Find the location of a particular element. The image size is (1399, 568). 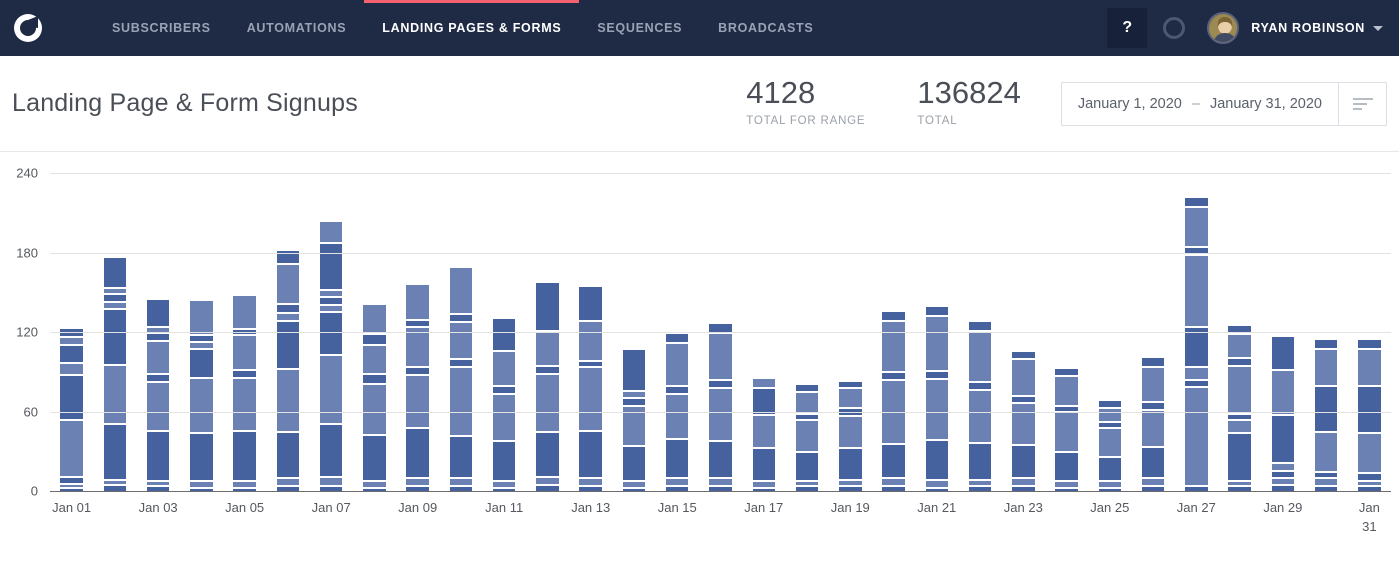

help-button: ? is located at coordinates (1127, 28).